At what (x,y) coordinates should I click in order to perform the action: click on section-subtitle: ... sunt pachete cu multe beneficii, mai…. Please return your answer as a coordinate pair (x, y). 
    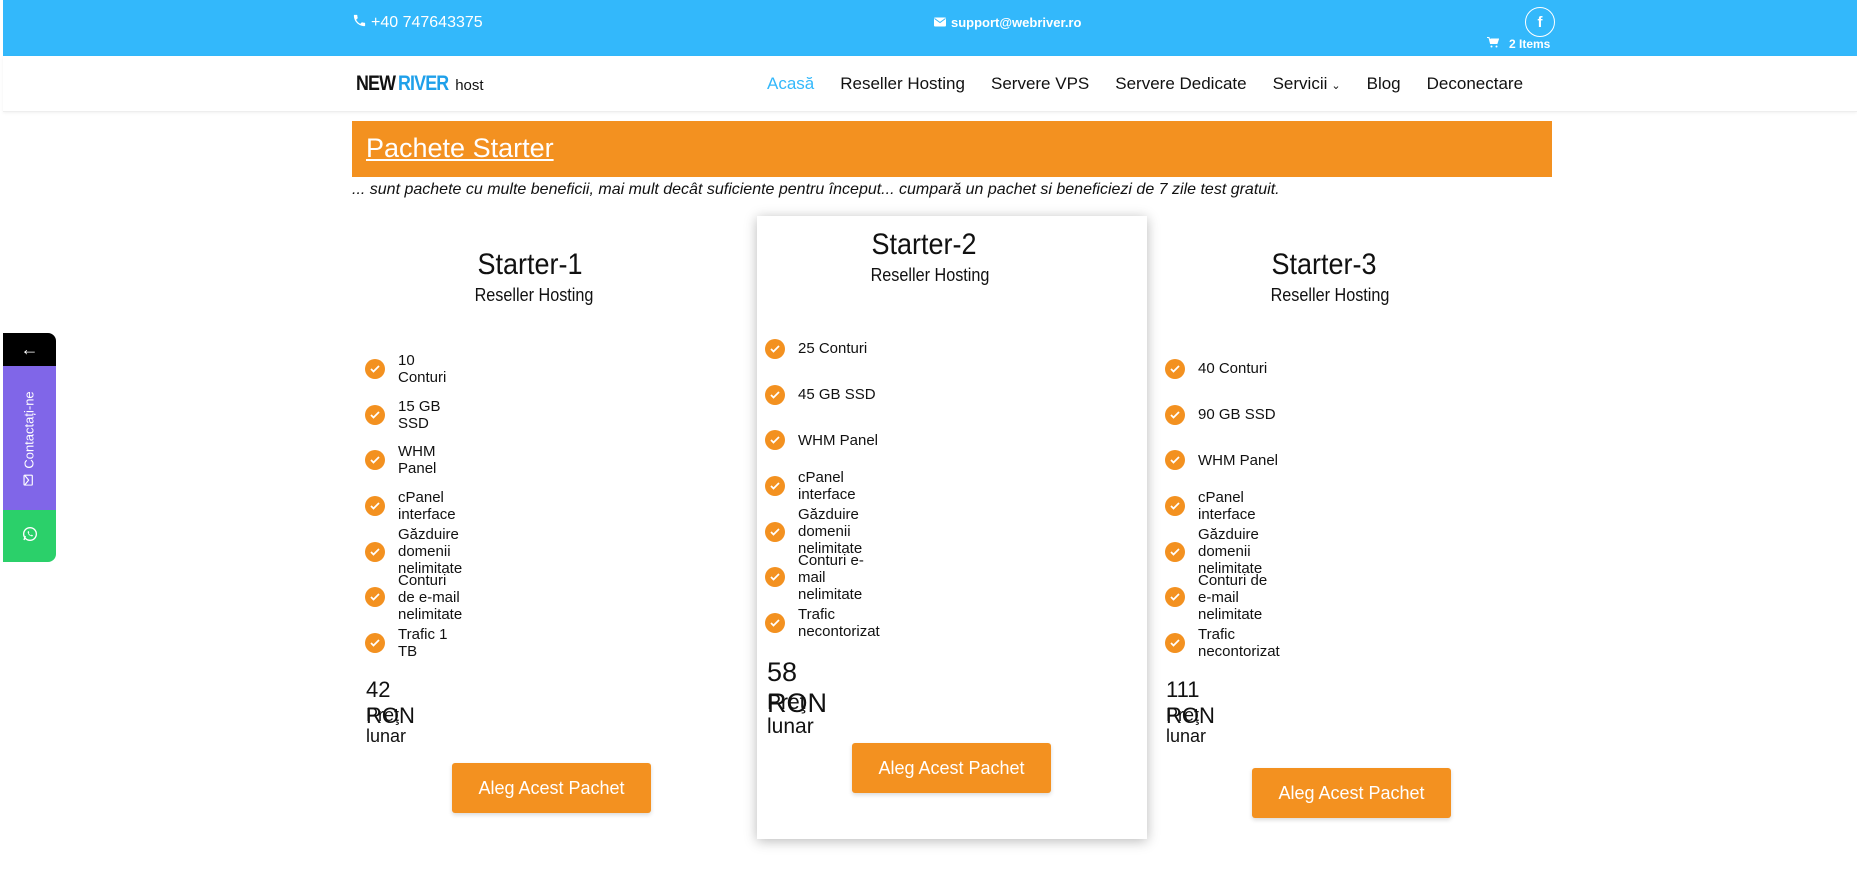
    Looking at the image, I should click on (816, 189).